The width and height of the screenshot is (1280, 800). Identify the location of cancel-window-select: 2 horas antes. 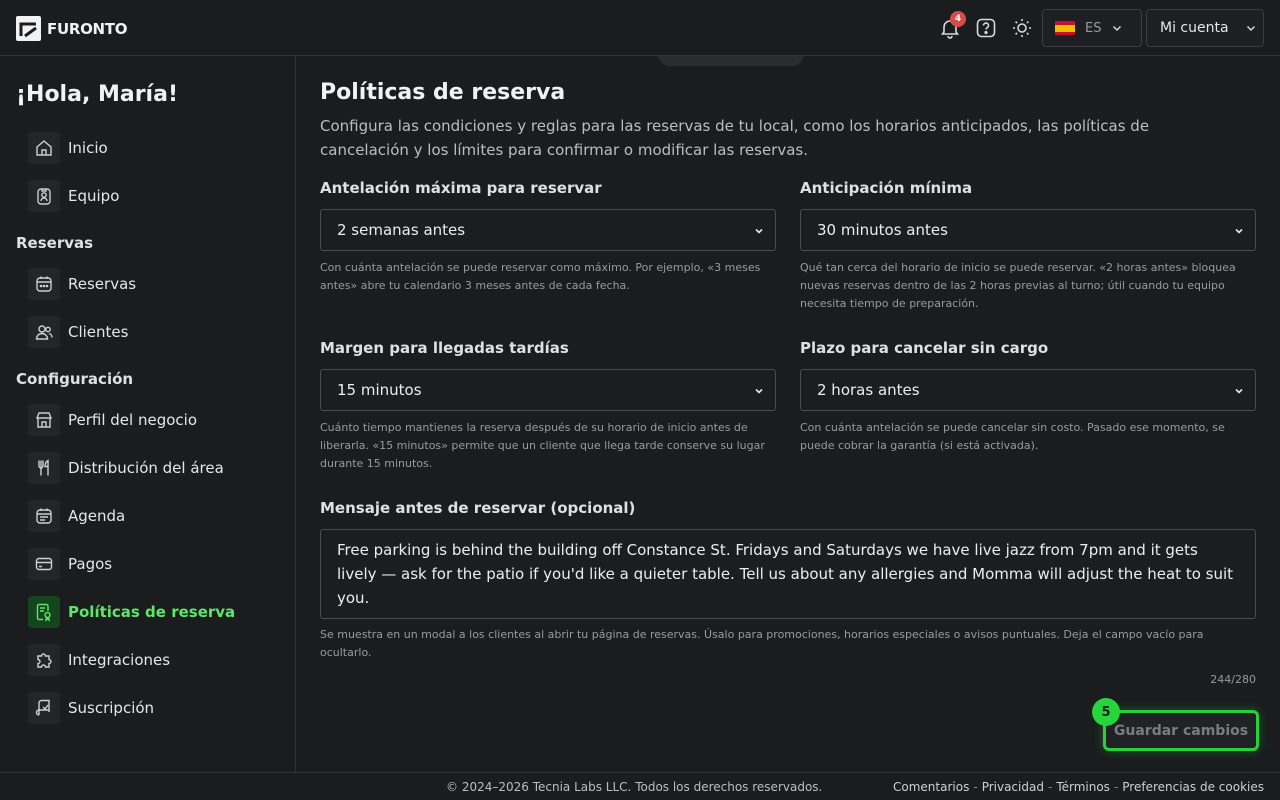
(1028, 390).